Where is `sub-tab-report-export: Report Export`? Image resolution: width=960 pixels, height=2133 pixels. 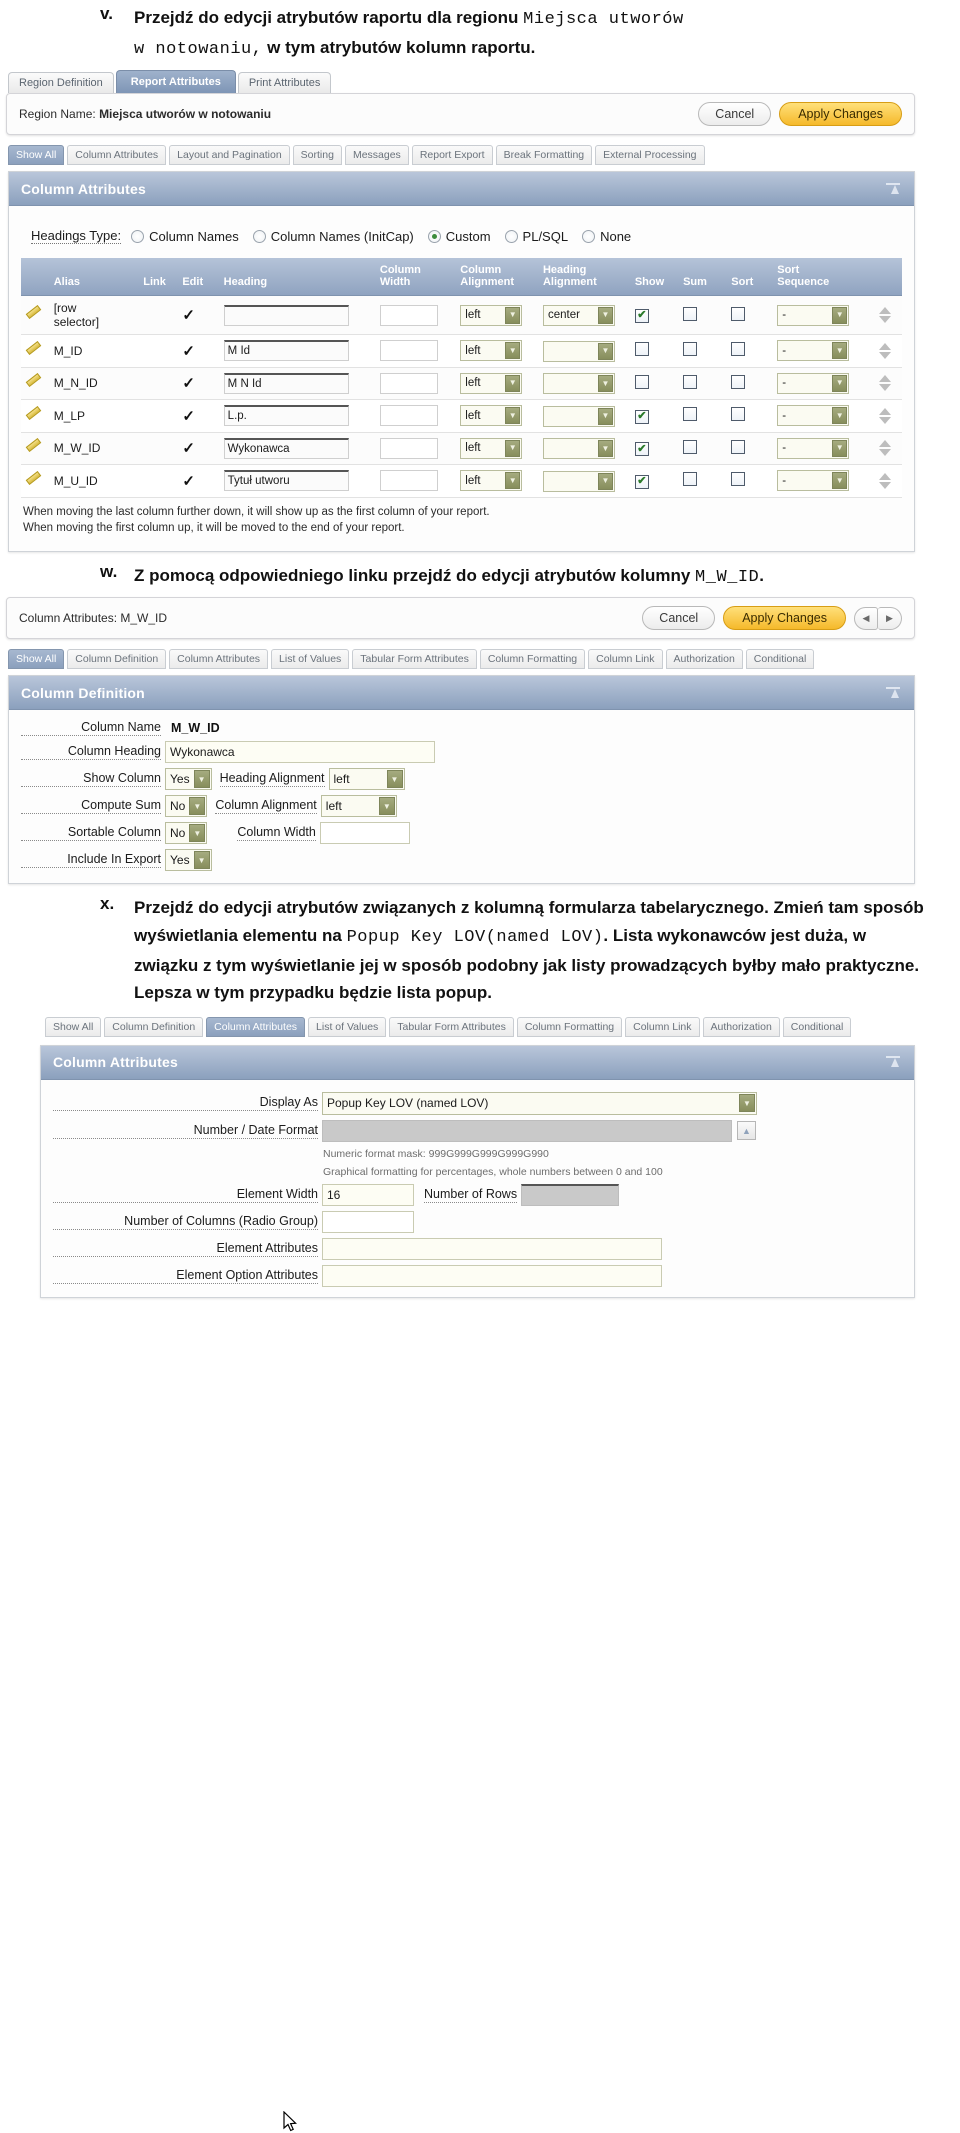
sub-tab-report-export: Report Export is located at coordinates (452, 155).